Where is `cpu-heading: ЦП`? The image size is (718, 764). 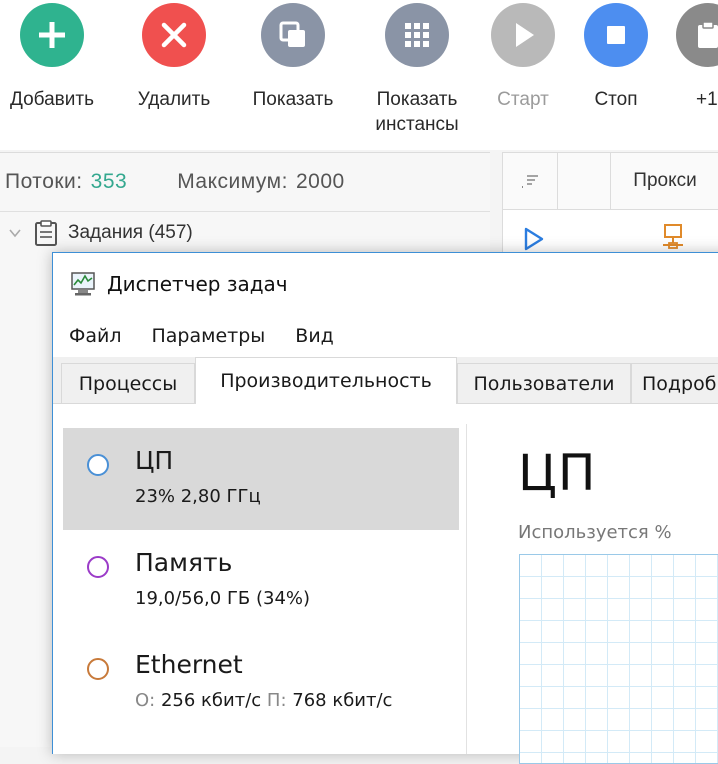
cpu-heading: ЦП is located at coordinates (557, 473).